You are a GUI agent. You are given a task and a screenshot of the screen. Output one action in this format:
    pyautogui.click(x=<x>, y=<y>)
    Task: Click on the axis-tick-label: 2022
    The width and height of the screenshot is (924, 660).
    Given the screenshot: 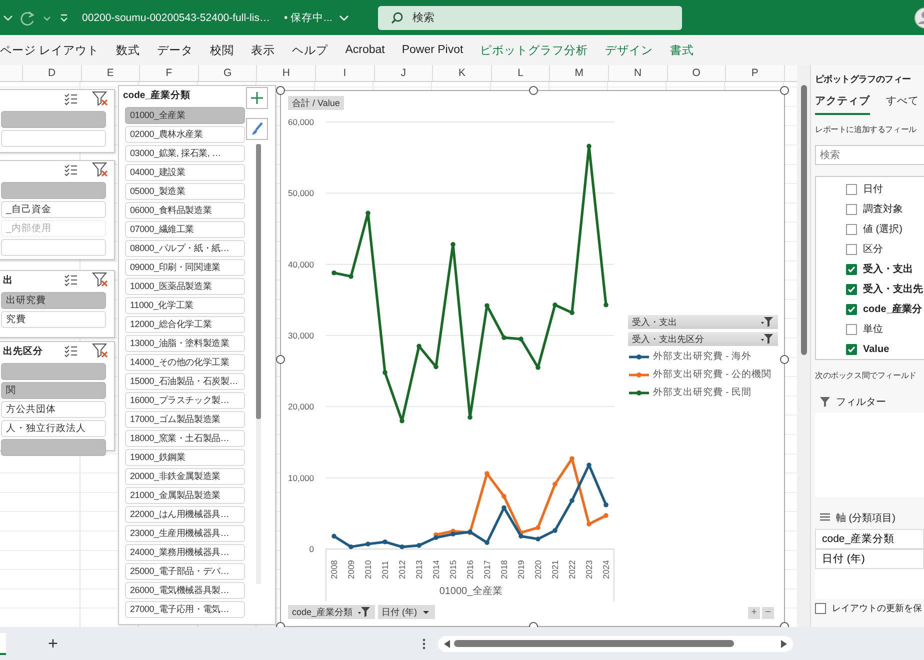 What is the action you would take?
    pyautogui.click(x=572, y=569)
    